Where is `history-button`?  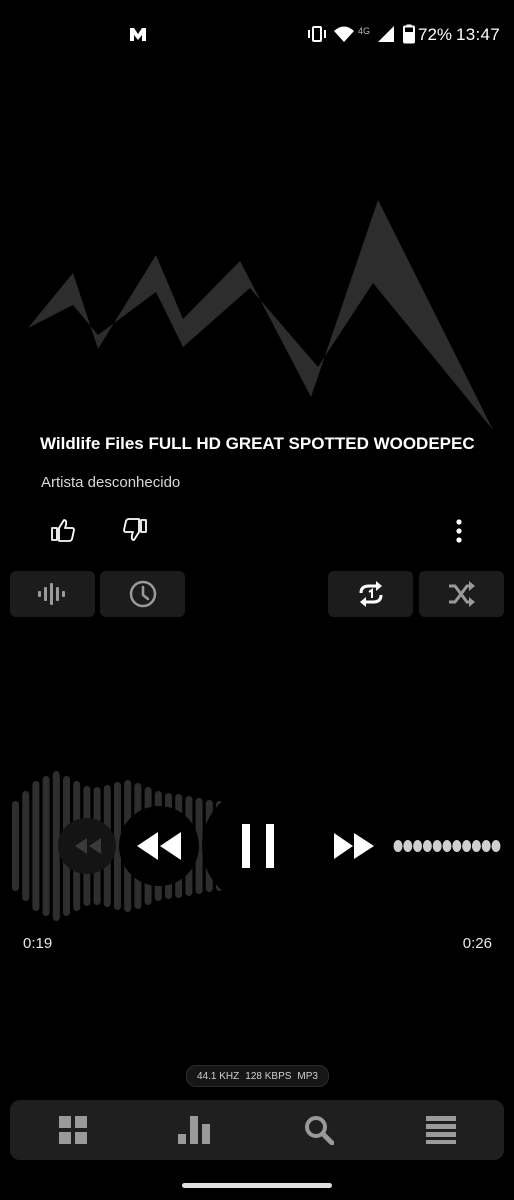 history-button is located at coordinates (142, 594).